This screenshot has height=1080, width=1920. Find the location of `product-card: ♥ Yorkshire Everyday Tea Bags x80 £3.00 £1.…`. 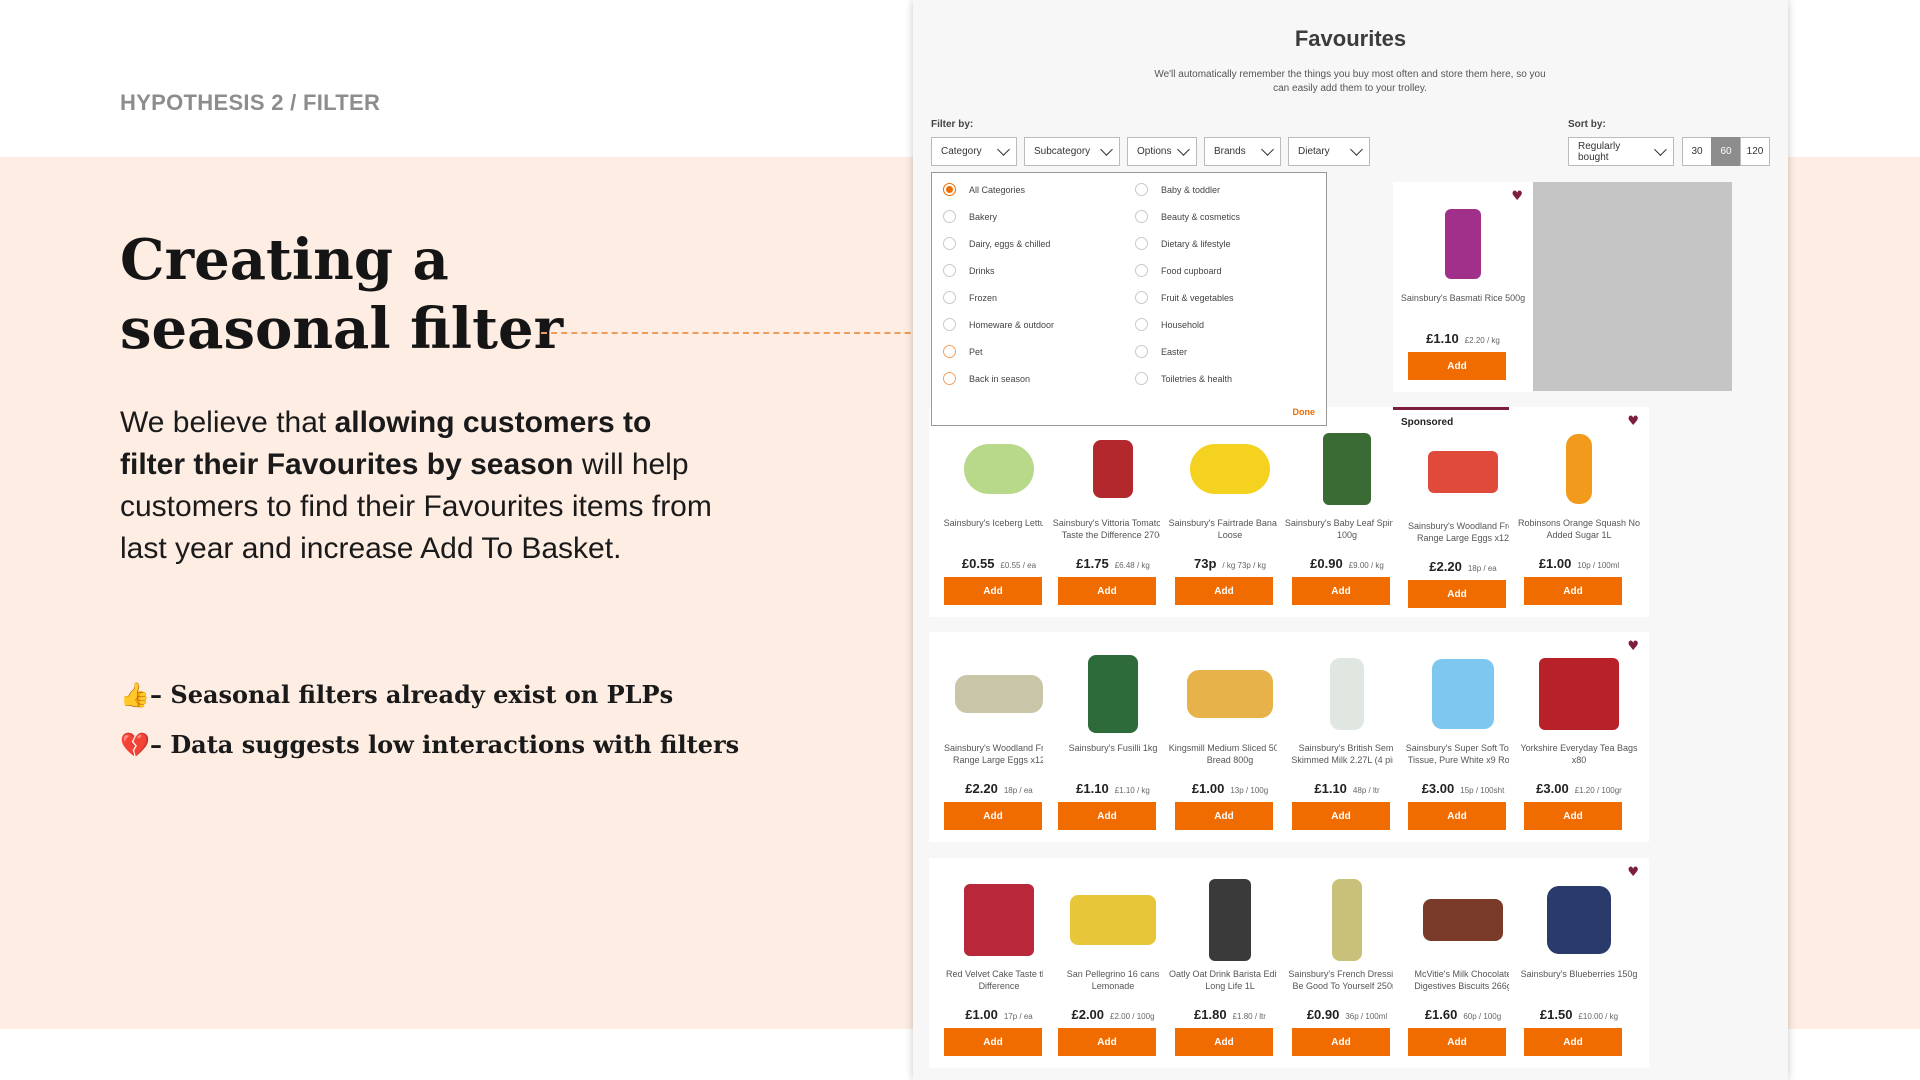

product-card: ♥ Yorkshire Everyday Tea Bags x80 £3.00 £1.… is located at coordinates (1579, 737).